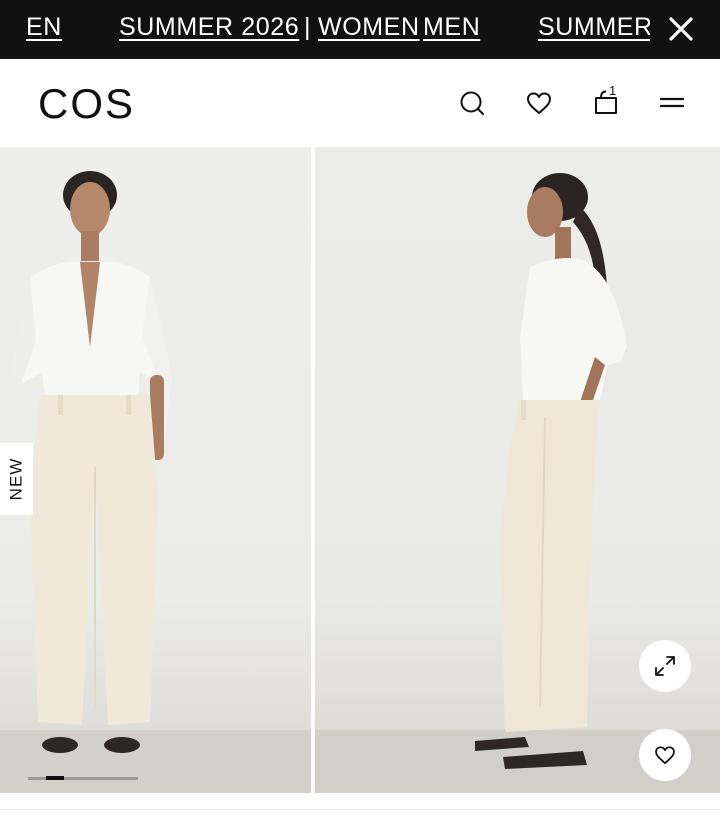  Describe the element at coordinates (613, 90) in the screenshot. I see `bag-count: 1` at that location.